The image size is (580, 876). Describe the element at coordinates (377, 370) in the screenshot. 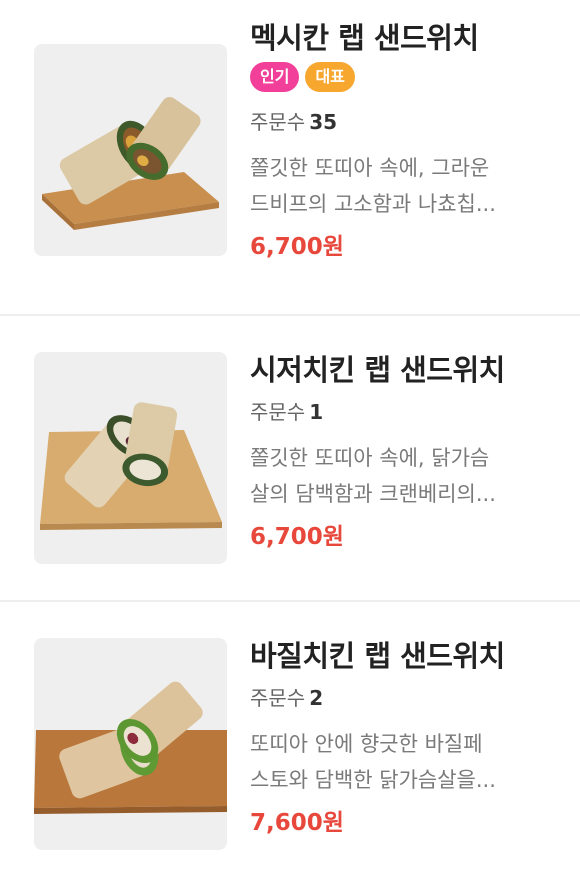

I see `item-name: 시저치킨 랩 샌드위치` at that location.